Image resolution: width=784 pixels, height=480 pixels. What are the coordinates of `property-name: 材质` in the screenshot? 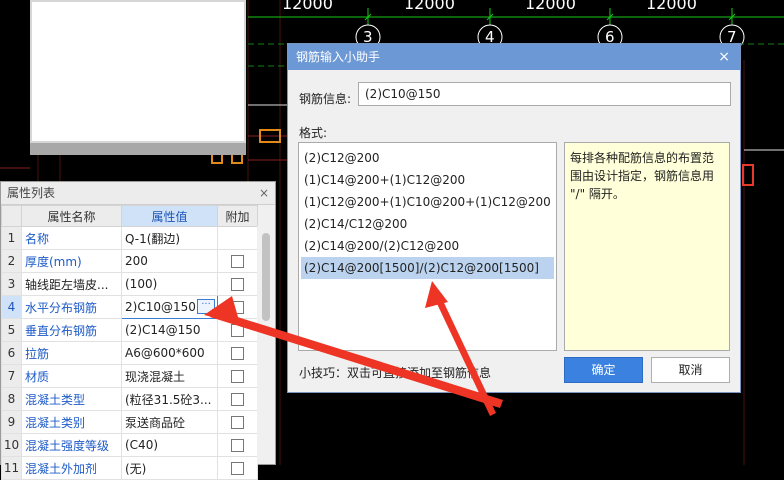 It's located at (71, 376).